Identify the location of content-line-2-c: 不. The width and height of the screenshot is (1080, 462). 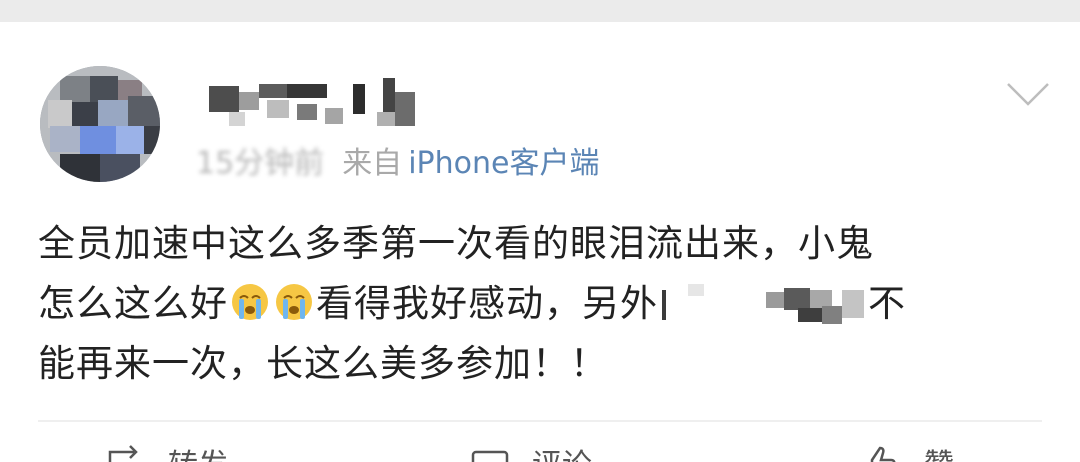
(887, 303).